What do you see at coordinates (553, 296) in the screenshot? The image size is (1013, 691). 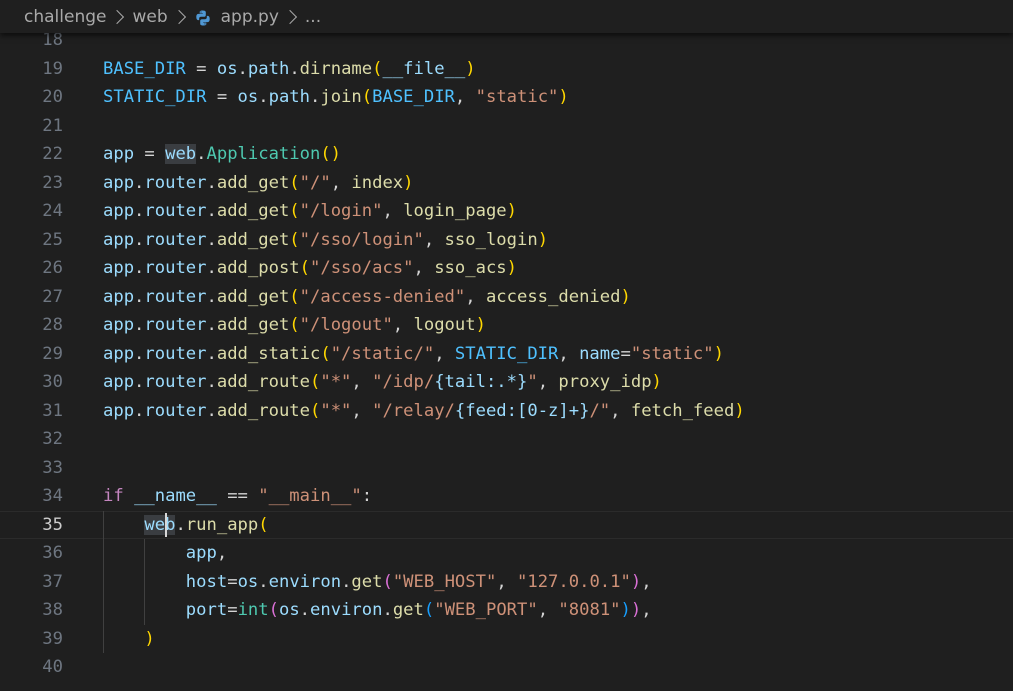 I see `code-token: access_denied` at bounding box center [553, 296].